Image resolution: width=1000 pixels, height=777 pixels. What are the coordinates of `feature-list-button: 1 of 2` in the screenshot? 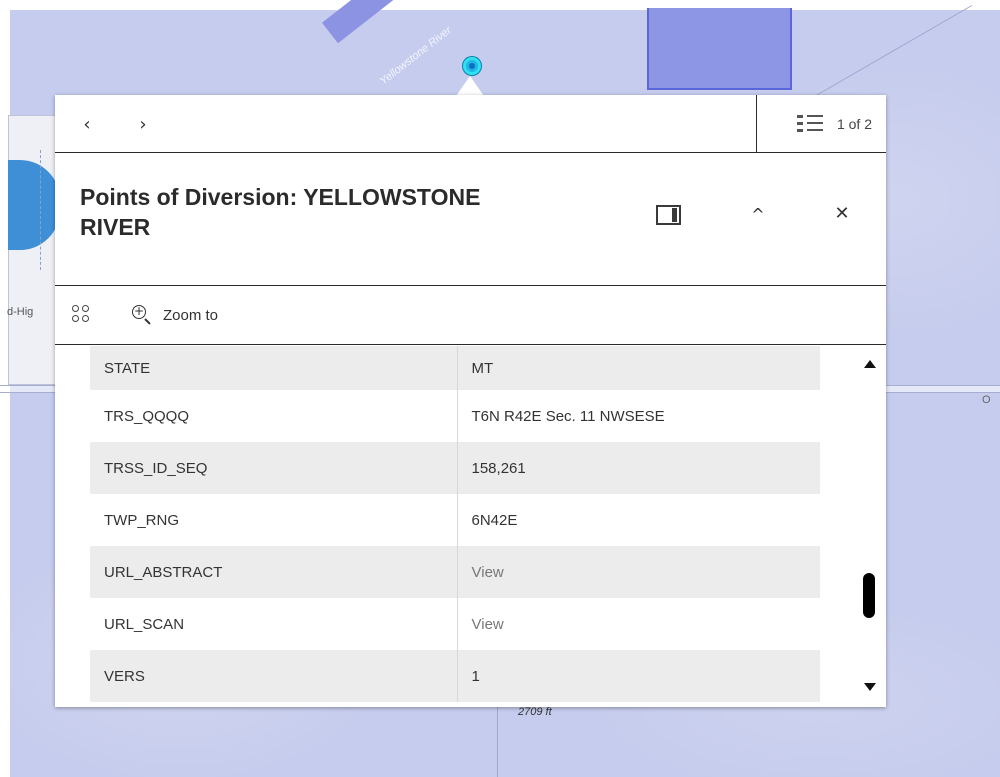 It's located at (821, 124).